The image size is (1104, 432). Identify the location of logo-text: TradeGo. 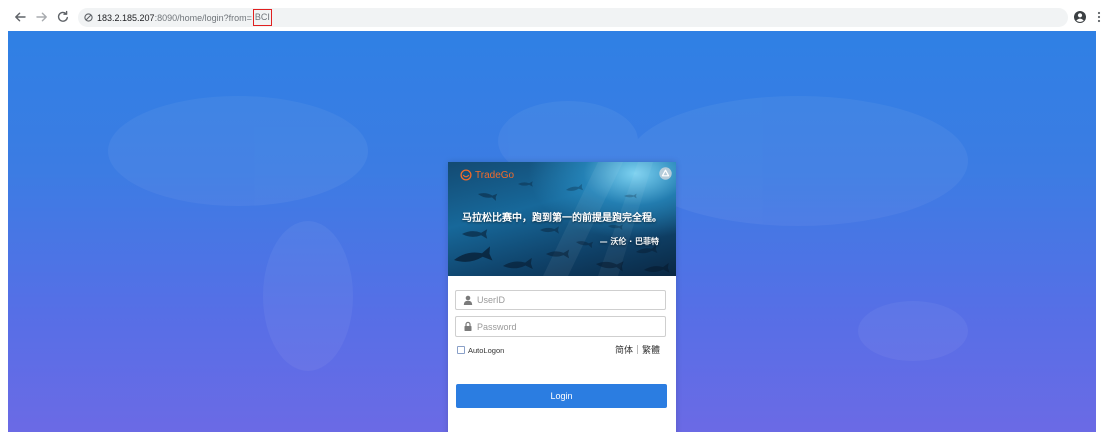
(495, 175).